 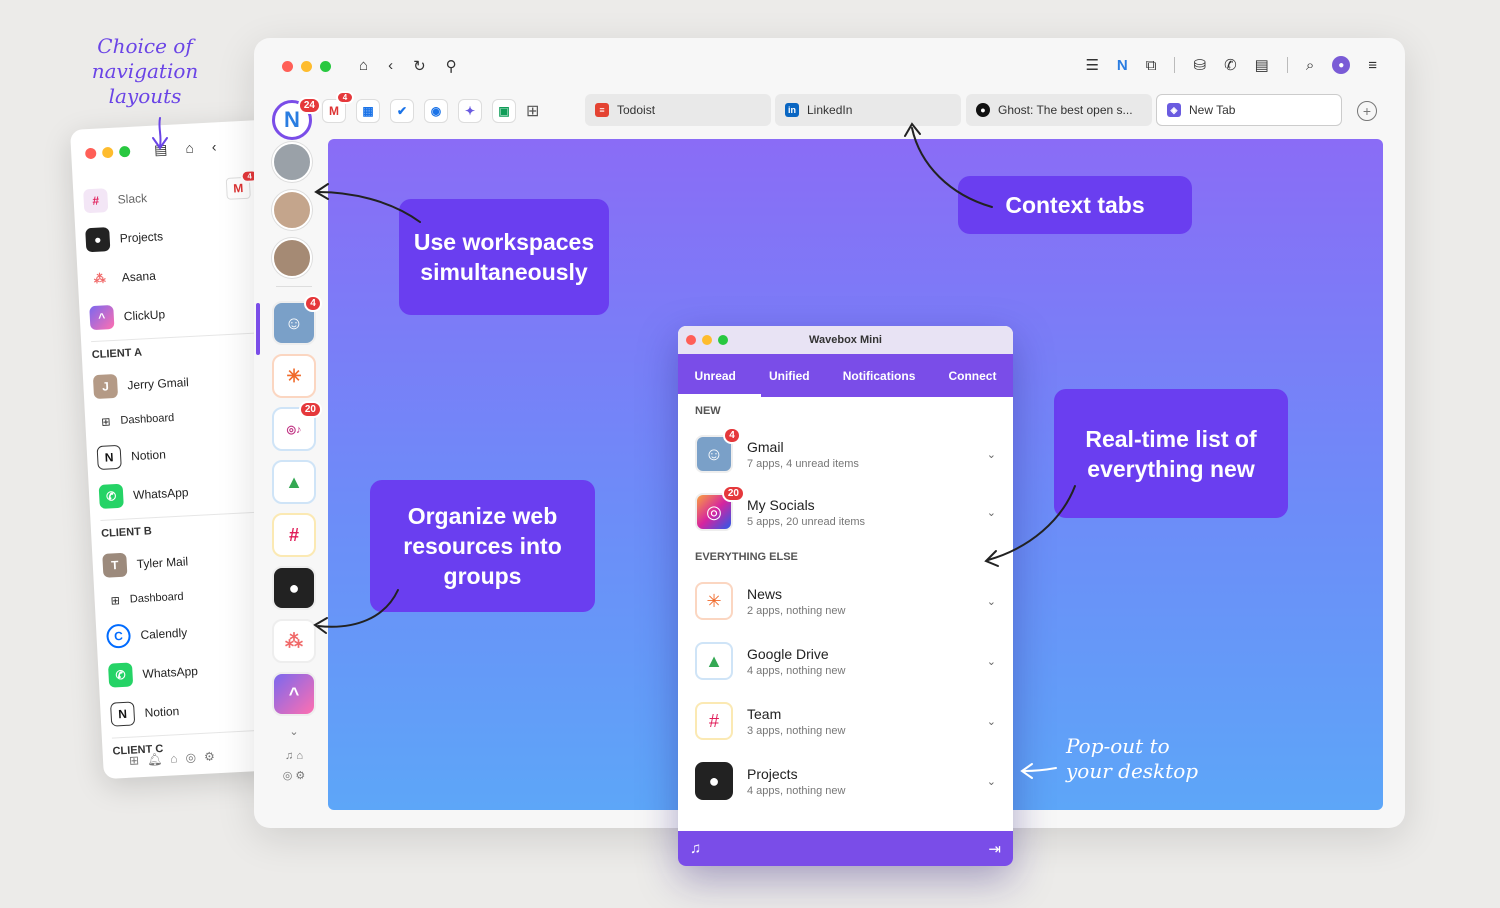 I want to click on item-subtitle: 7 apps, 4 unread items, so click(x=803, y=463).